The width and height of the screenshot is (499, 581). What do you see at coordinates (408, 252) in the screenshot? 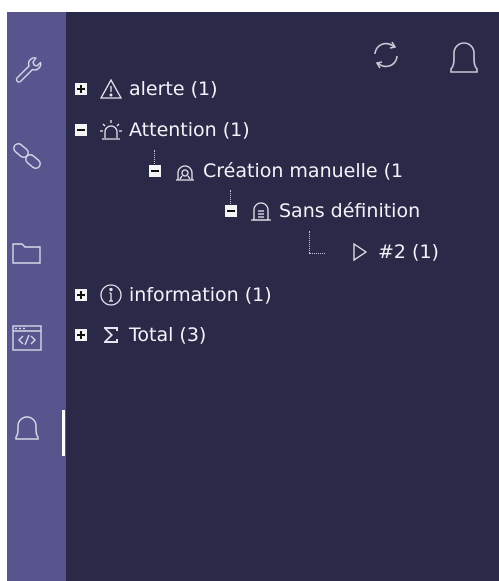
I see `tree-node-label: #2 (1)` at bounding box center [408, 252].